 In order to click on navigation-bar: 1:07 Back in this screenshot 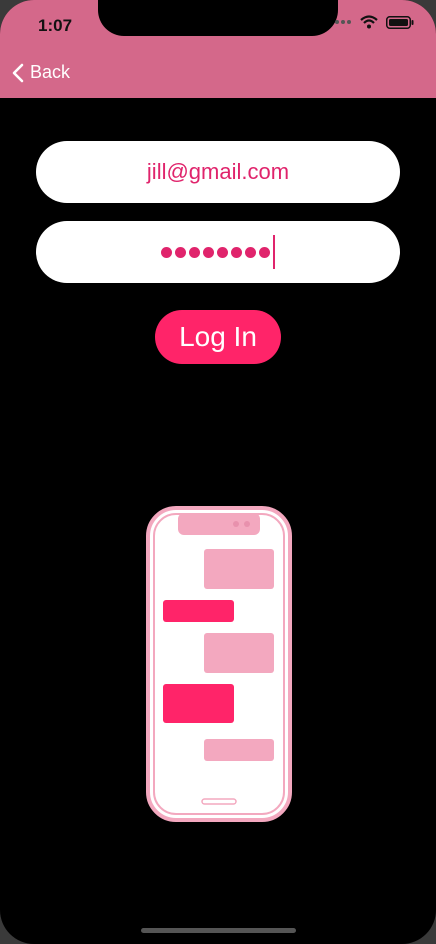, I will do `click(218, 49)`.